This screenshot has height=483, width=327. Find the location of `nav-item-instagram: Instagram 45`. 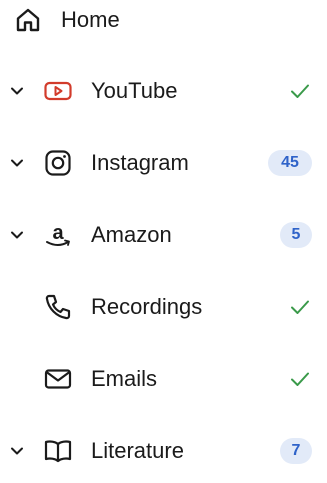

nav-item-instagram: Instagram 45 is located at coordinates (163, 163).